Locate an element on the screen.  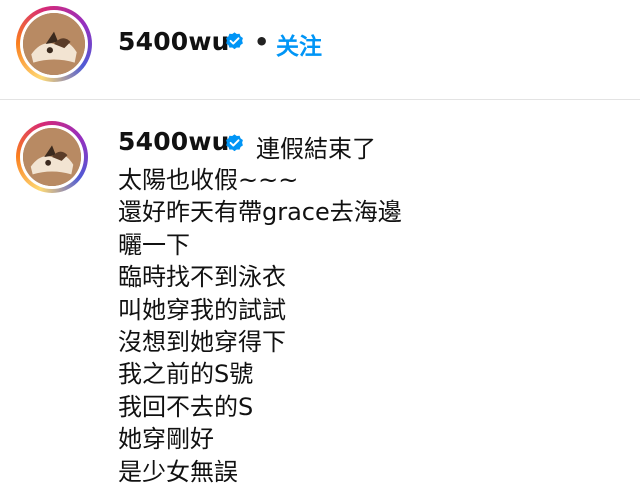
header-username: 5400wu is located at coordinates (174, 41).